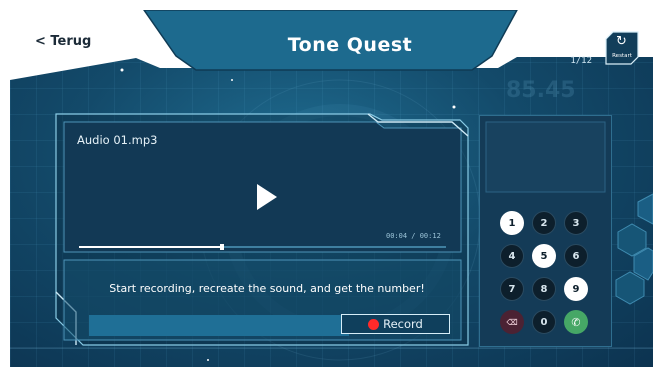 The height and width of the screenshot is (369, 662). Describe the element at coordinates (622, 56) in the screenshot. I see `restart-label: Restart` at that location.